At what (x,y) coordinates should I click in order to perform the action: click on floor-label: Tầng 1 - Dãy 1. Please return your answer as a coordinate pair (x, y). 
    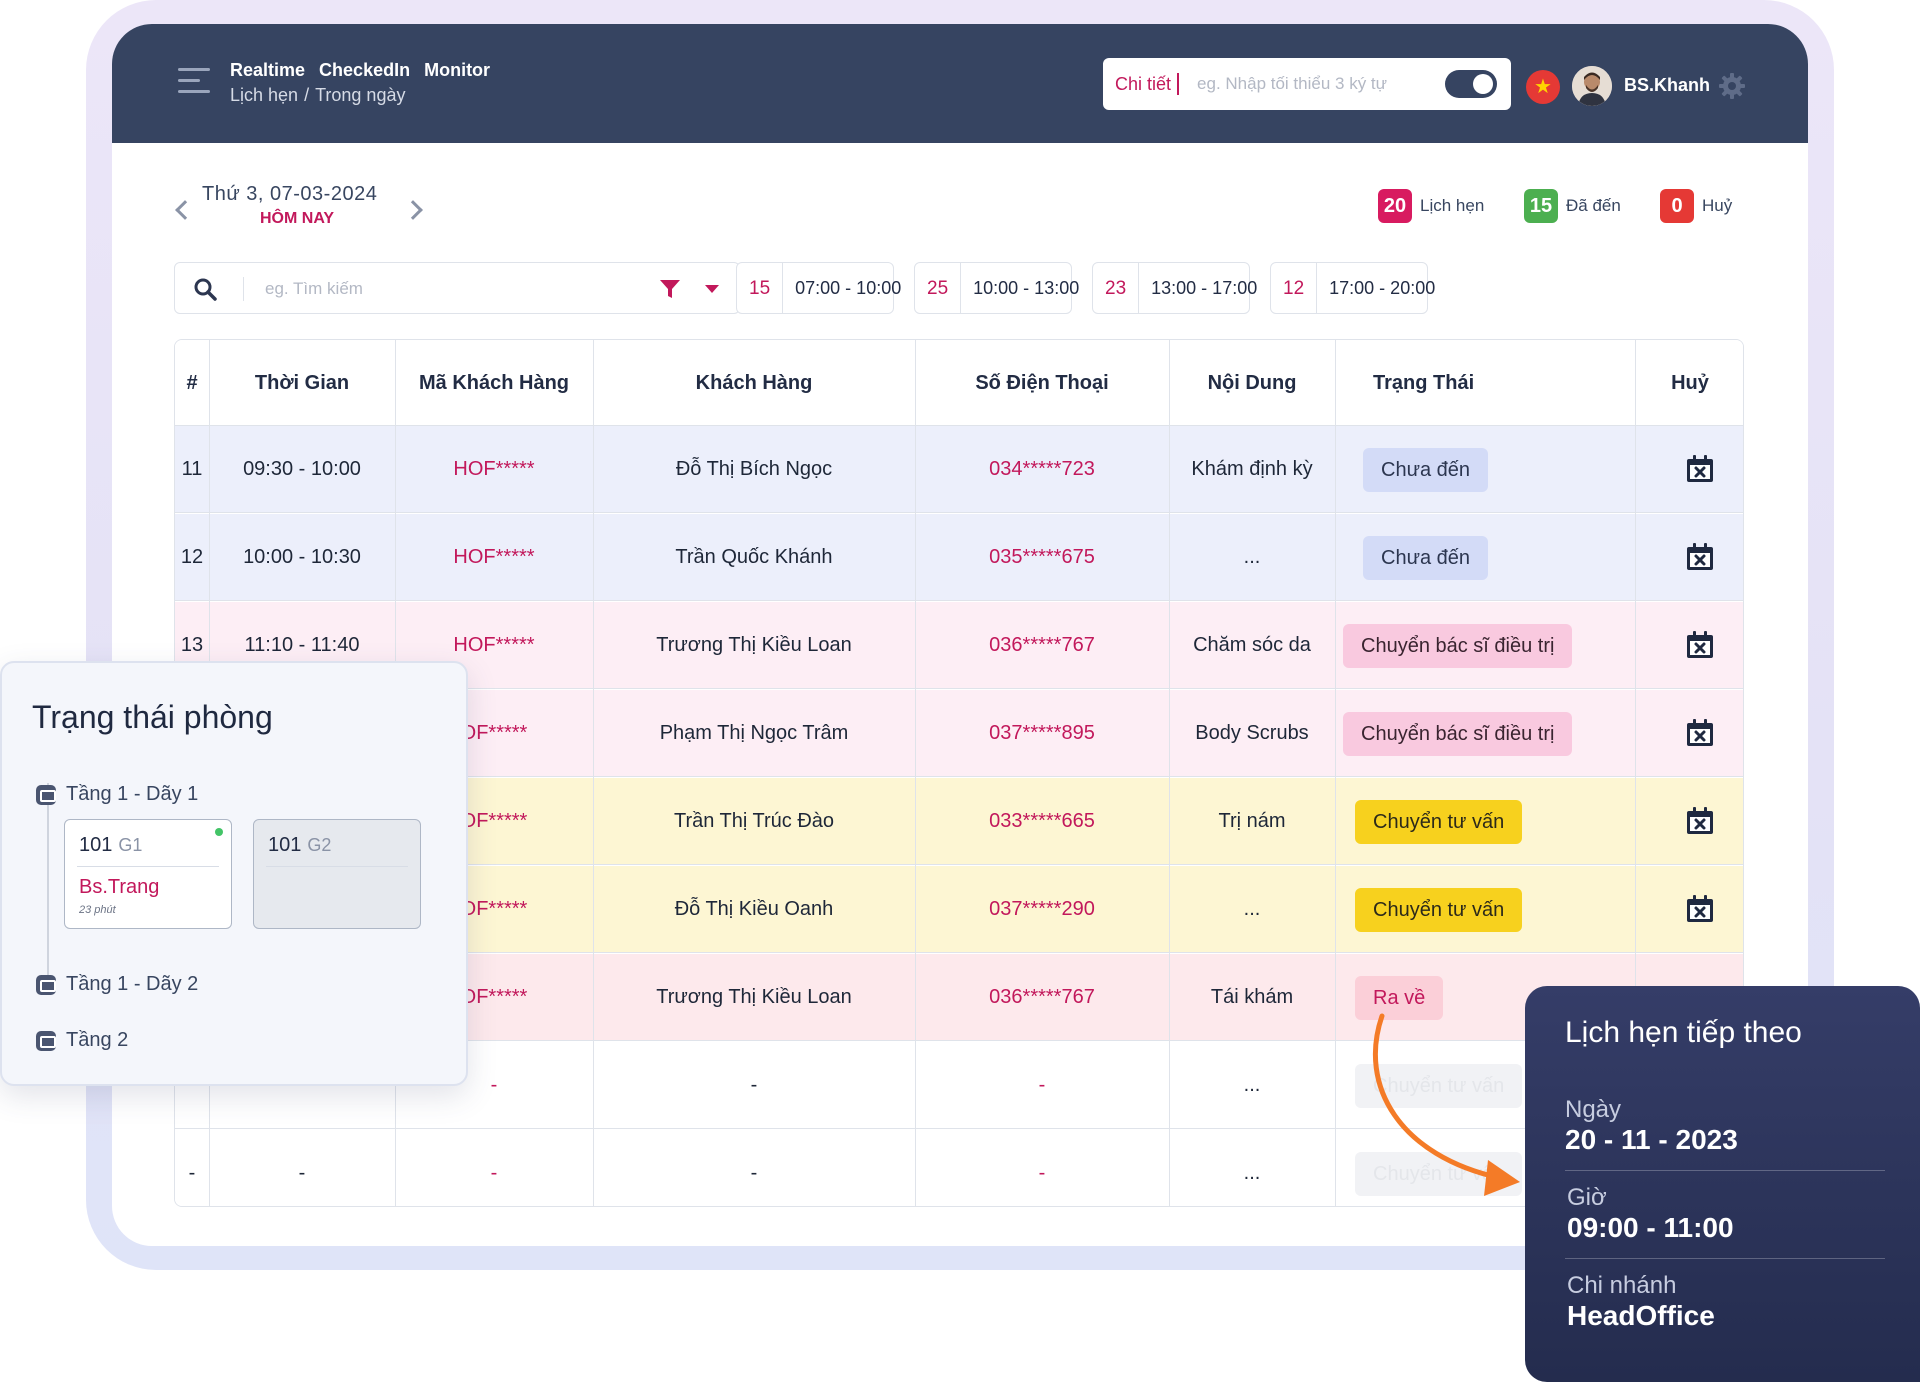
    Looking at the image, I should click on (132, 794).